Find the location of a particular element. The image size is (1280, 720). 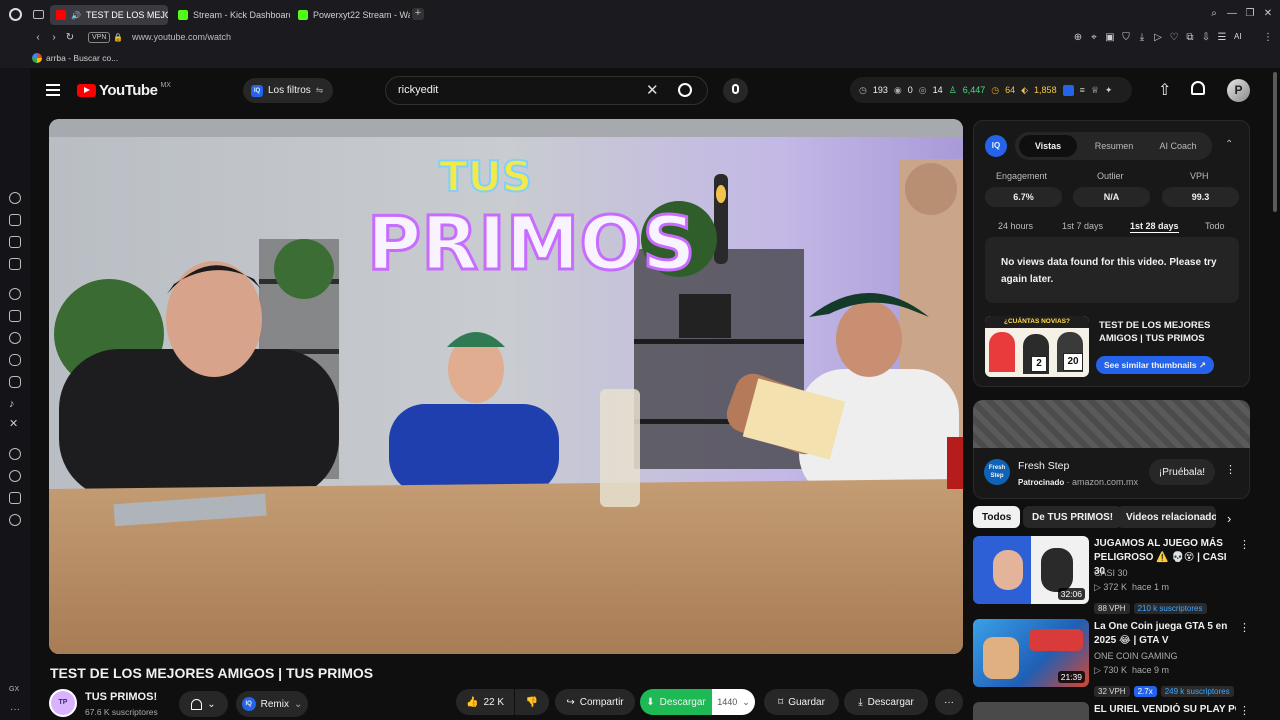

clear-search-icon: ✕ is located at coordinates (652, 90).